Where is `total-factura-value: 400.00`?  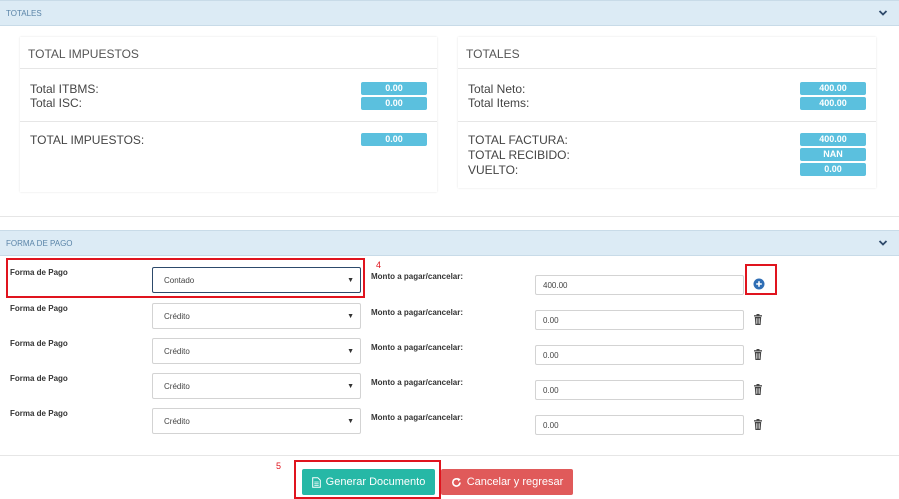
total-factura-value: 400.00 is located at coordinates (833, 139).